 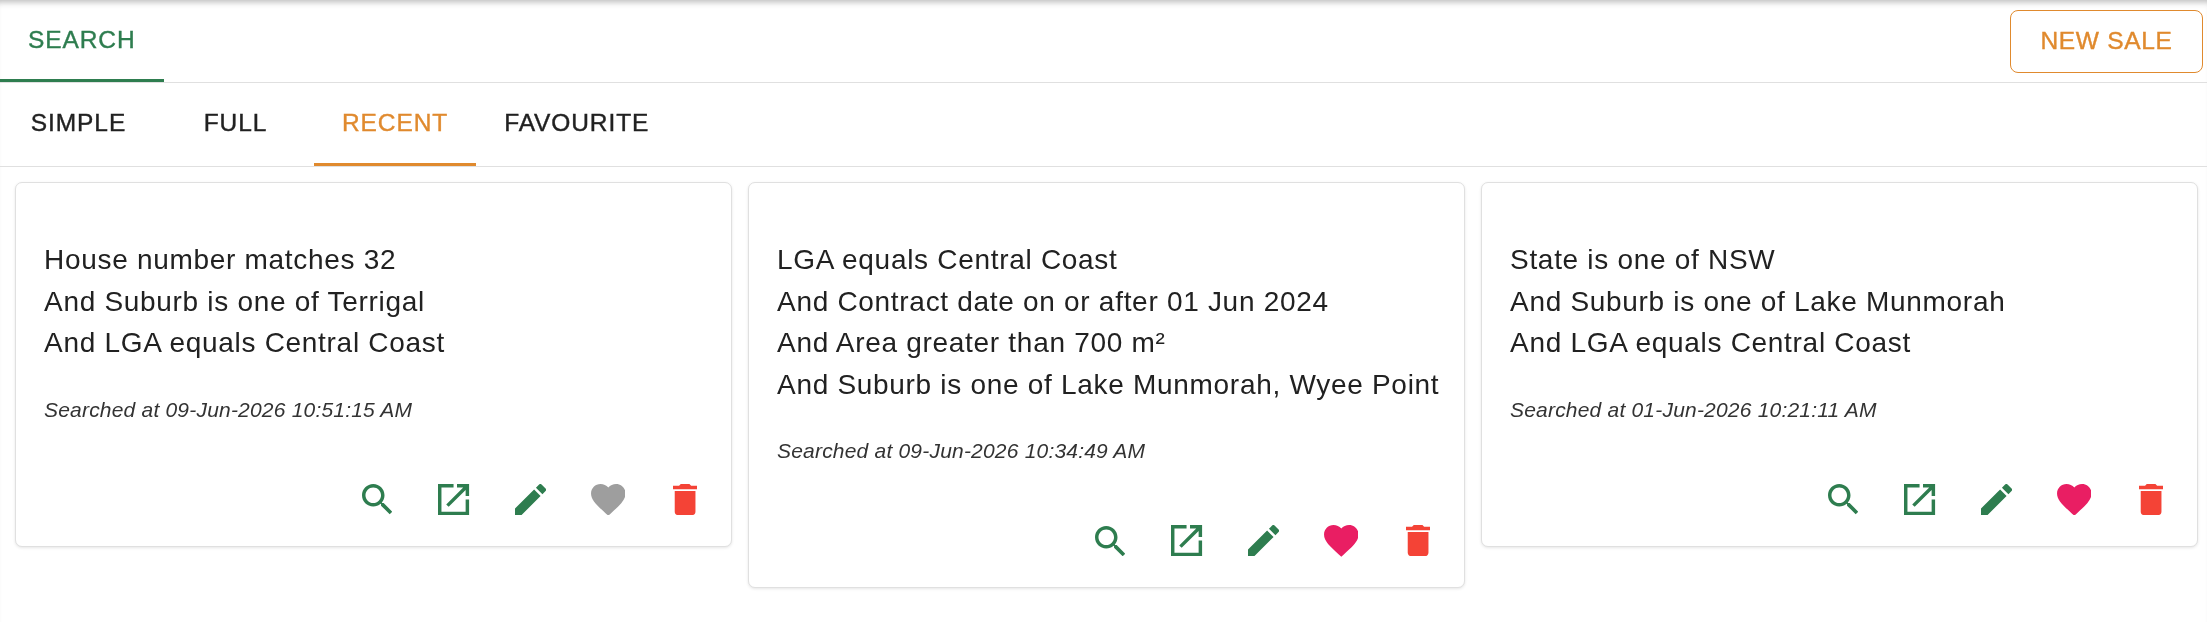 I want to click on search-timestamp: Searched at 01-Jun-2026 10:21:11 AM, so click(x=1694, y=409).